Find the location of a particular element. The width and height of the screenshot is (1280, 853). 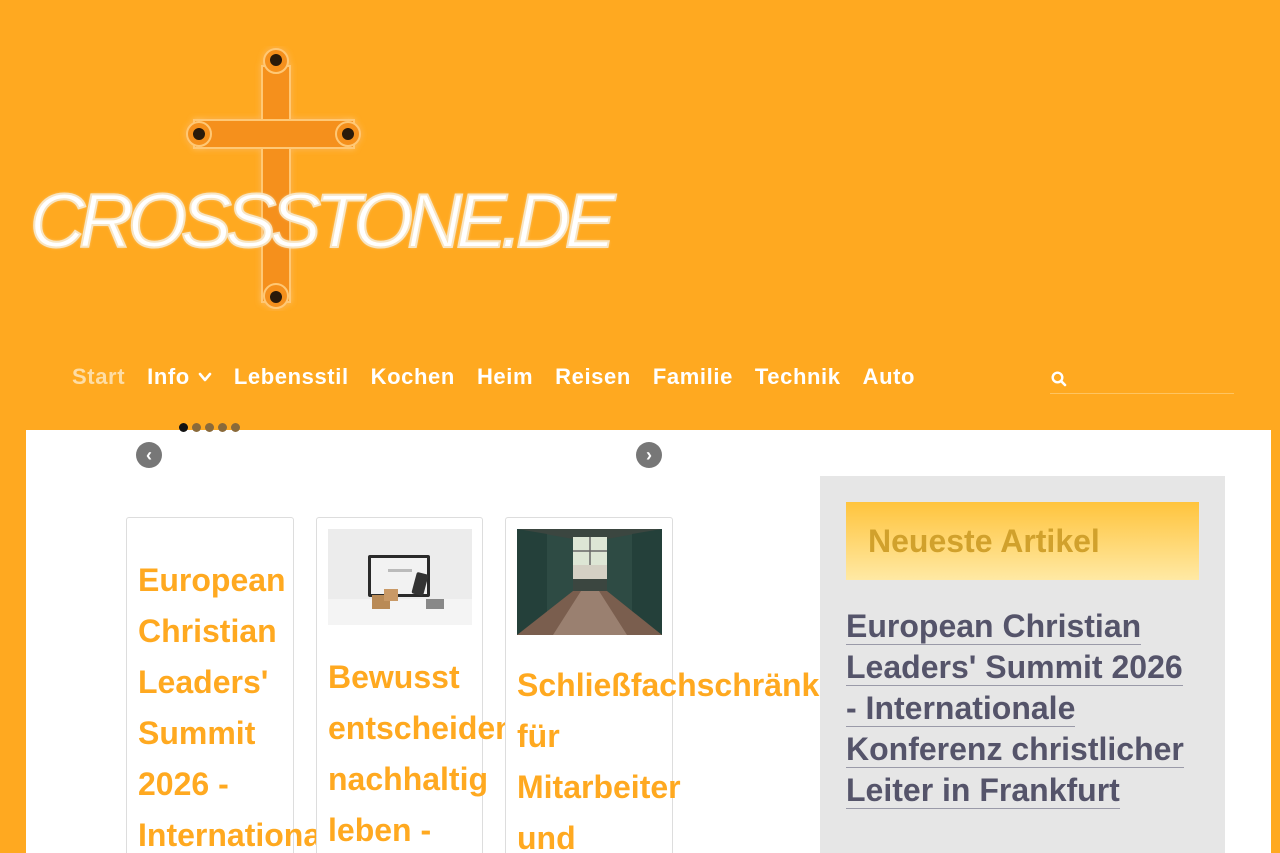

nav-item-label: Start is located at coordinates (99, 376).